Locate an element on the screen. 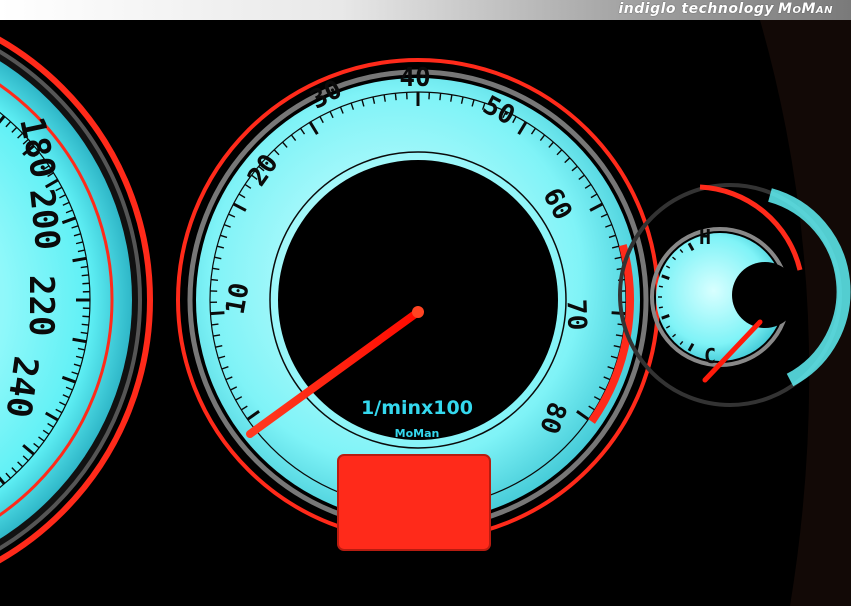 The height and width of the screenshot is (606, 851). odometer-display-window is located at coordinates (414, 502).